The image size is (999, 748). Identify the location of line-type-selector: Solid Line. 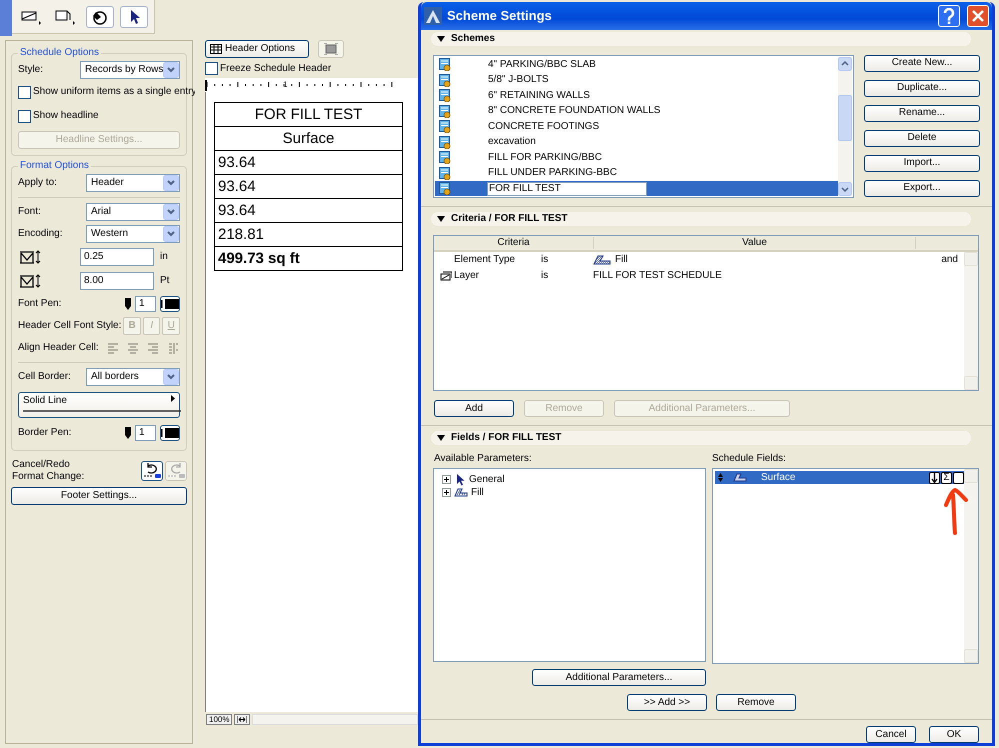
(99, 405).